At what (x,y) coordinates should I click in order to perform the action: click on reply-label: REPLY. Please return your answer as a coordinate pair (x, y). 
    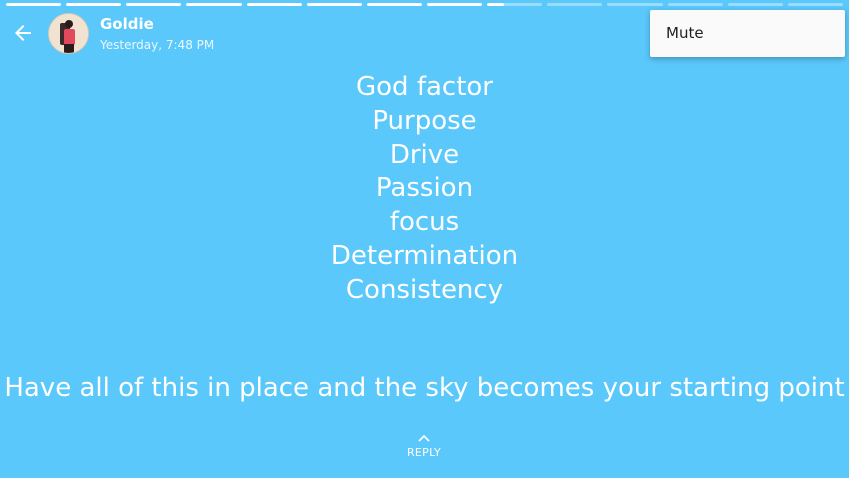
    Looking at the image, I should click on (424, 452).